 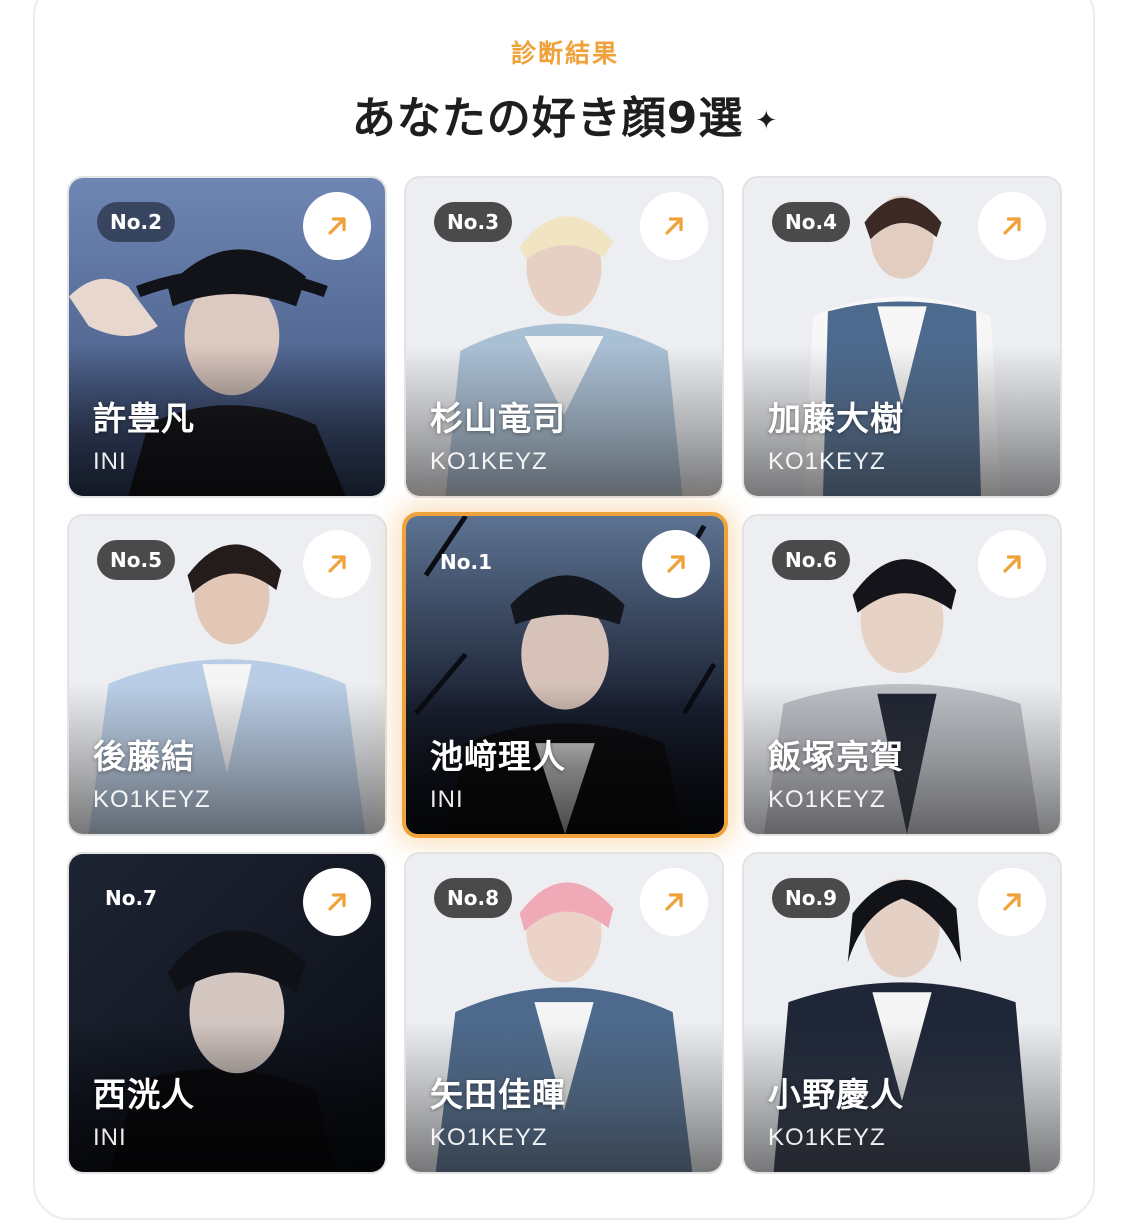 I want to click on member-card-rank-4: No.4 加藤大樹 KO1KEYZ, so click(x=902, y=337).